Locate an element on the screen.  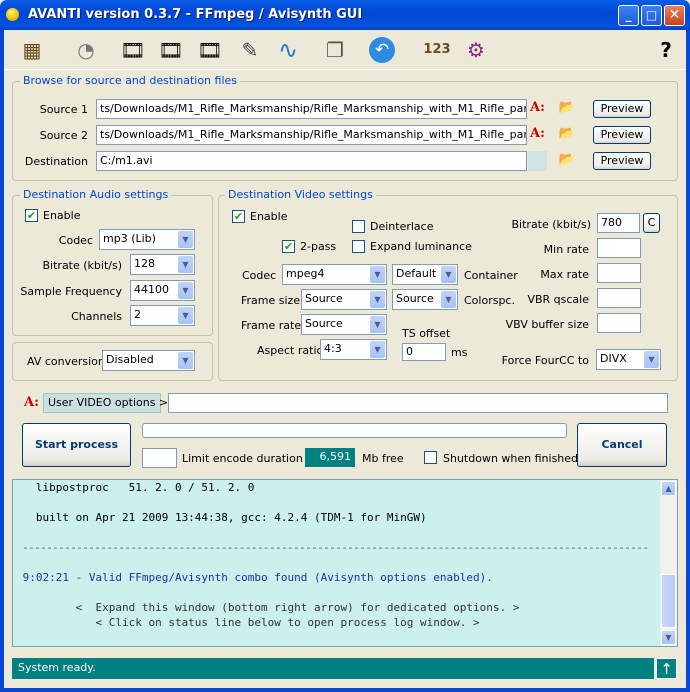
avisynth-source1-icon: A: is located at coordinates (537, 108).